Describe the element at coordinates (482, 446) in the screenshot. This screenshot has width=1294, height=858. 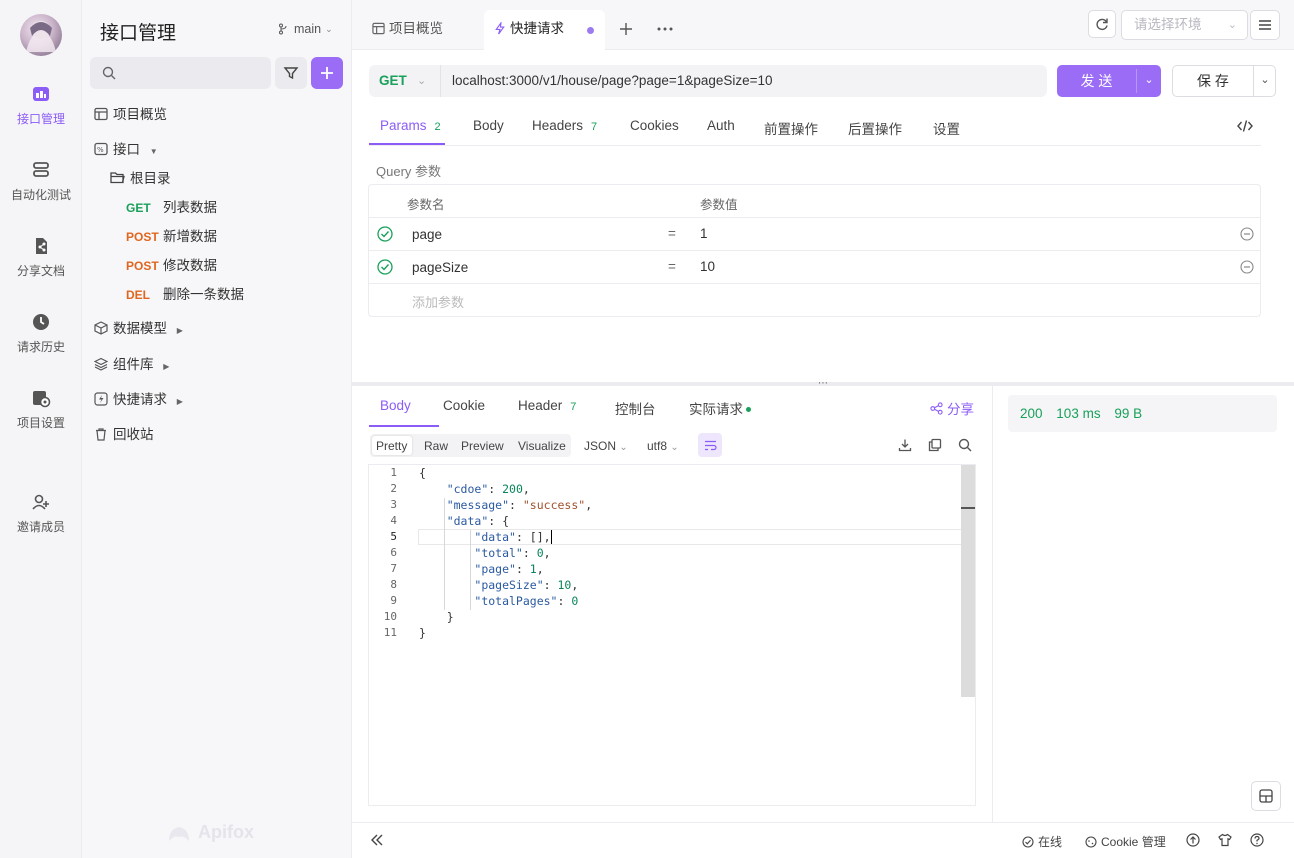
I see `view-mode-preview: Preview` at that location.